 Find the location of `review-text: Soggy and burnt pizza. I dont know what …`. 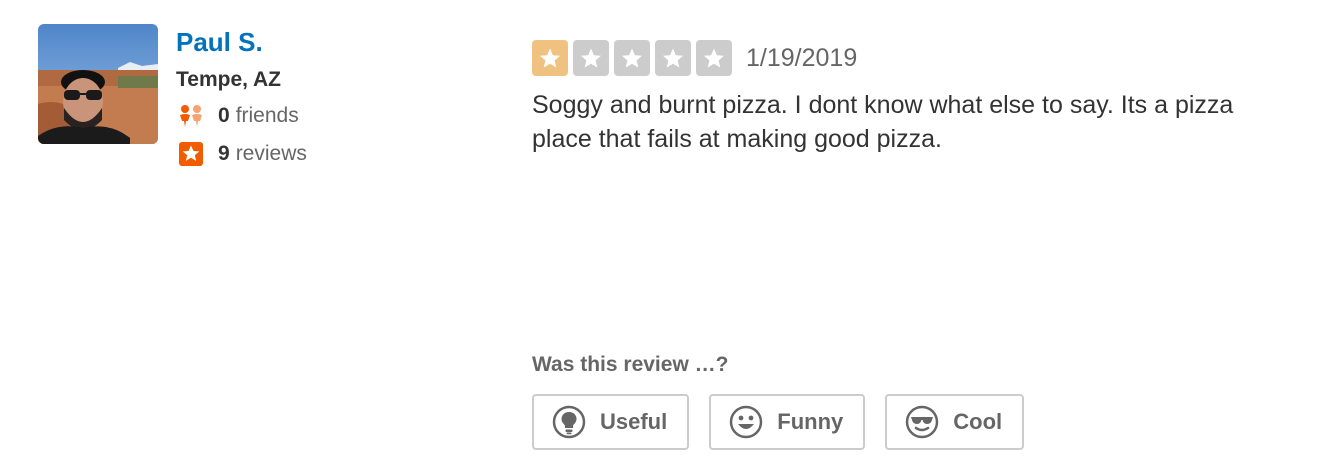

review-text: Soggy and burnt pizza. I dont know what … is located at coordinates (883, 122).